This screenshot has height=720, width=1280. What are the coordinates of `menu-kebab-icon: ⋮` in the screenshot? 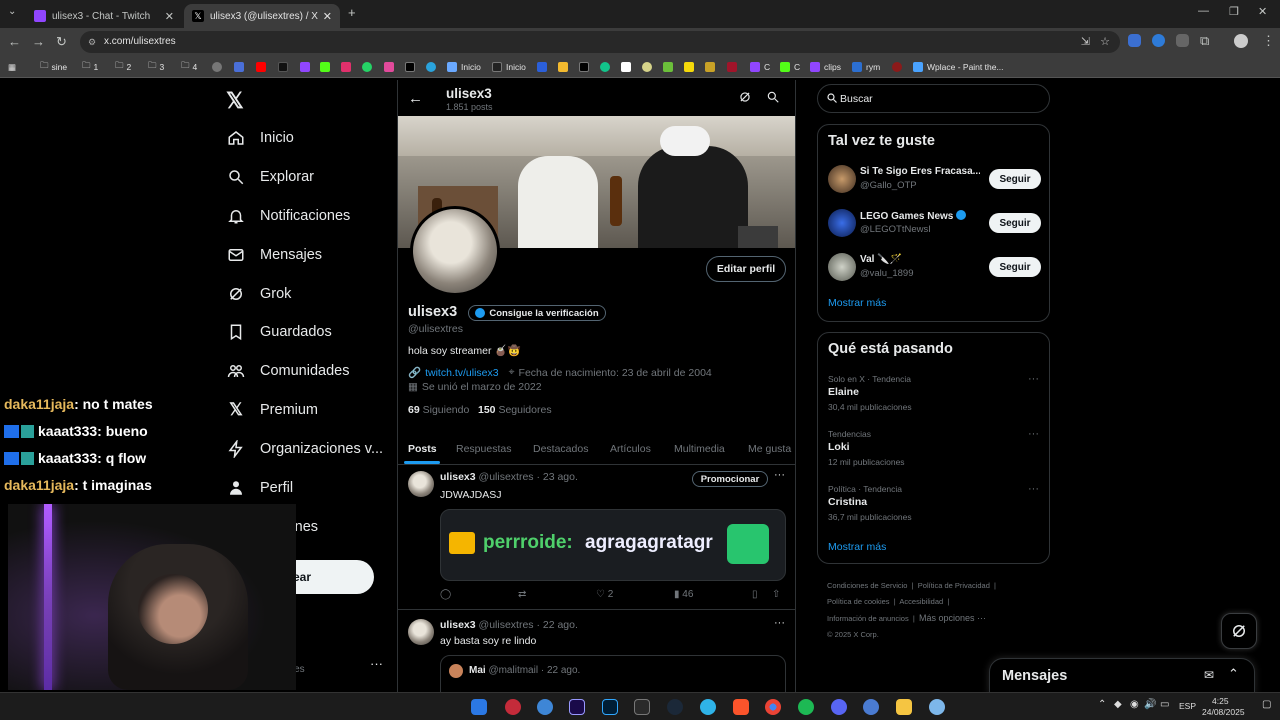 It's located at (1268, 41).